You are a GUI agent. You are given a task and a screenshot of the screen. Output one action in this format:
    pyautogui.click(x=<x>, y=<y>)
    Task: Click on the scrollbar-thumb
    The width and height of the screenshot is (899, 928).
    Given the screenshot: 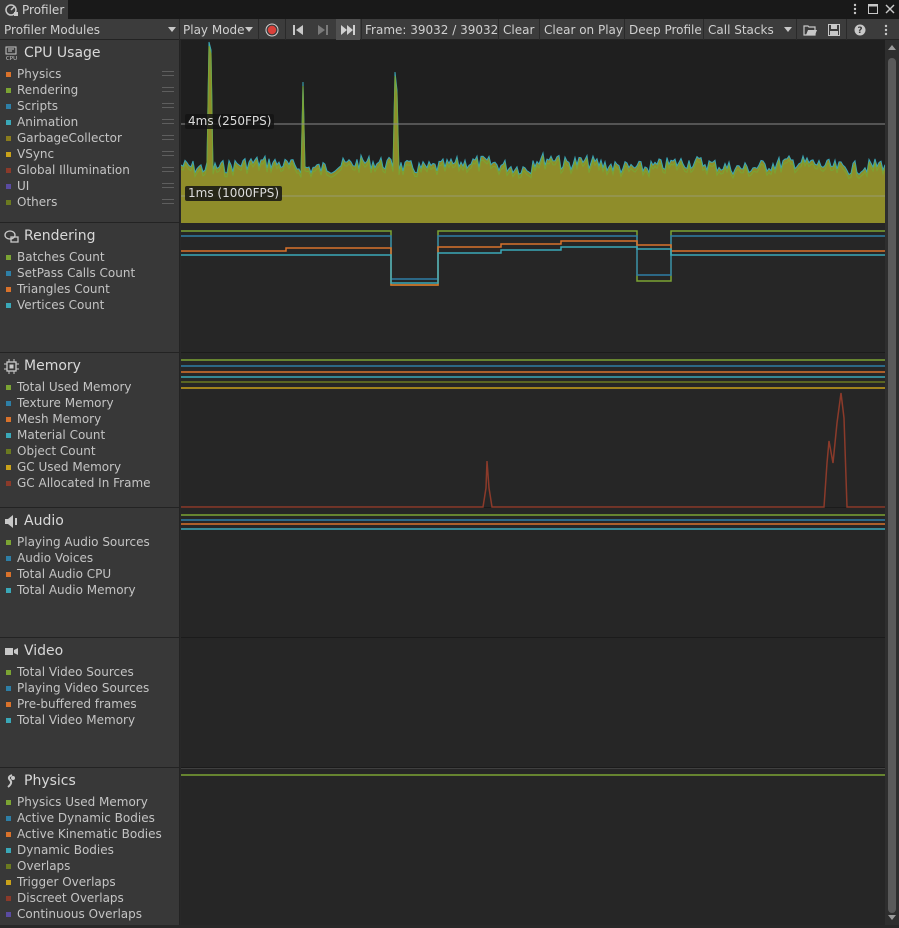 What is the action you would take?
    pyautogui.click(x=892, y=485)
    